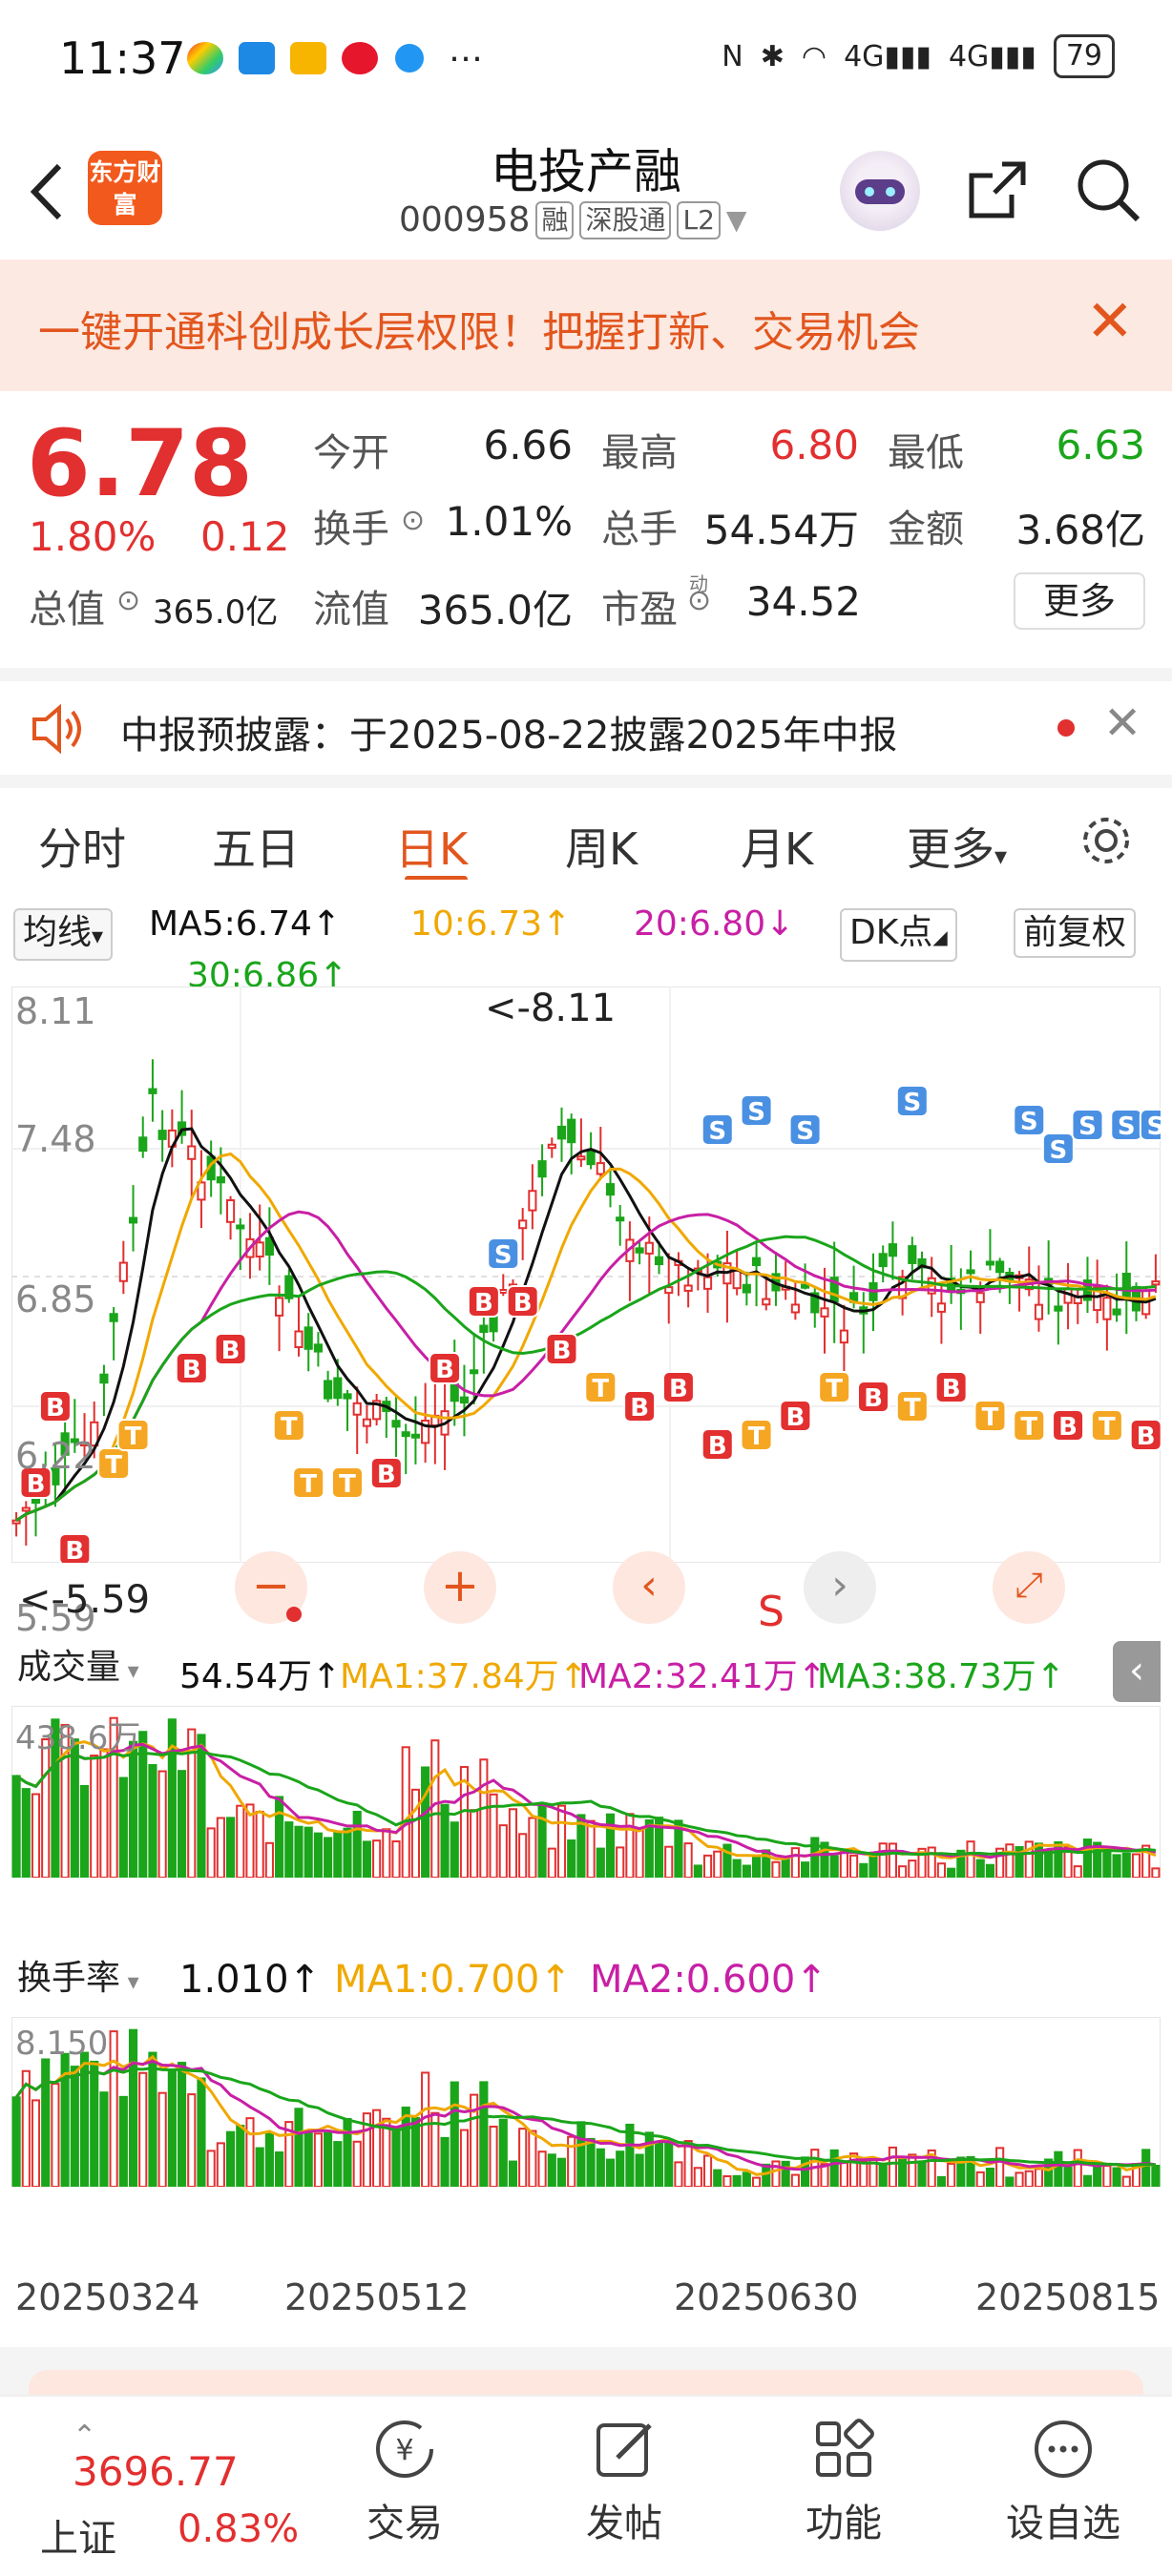 The image size is (1172, 2576). What do you see at coordinates (1029, 1587) in the screenshot?
I see `fullscreen-button: ⤢` at bounding box center [1029, 1587].